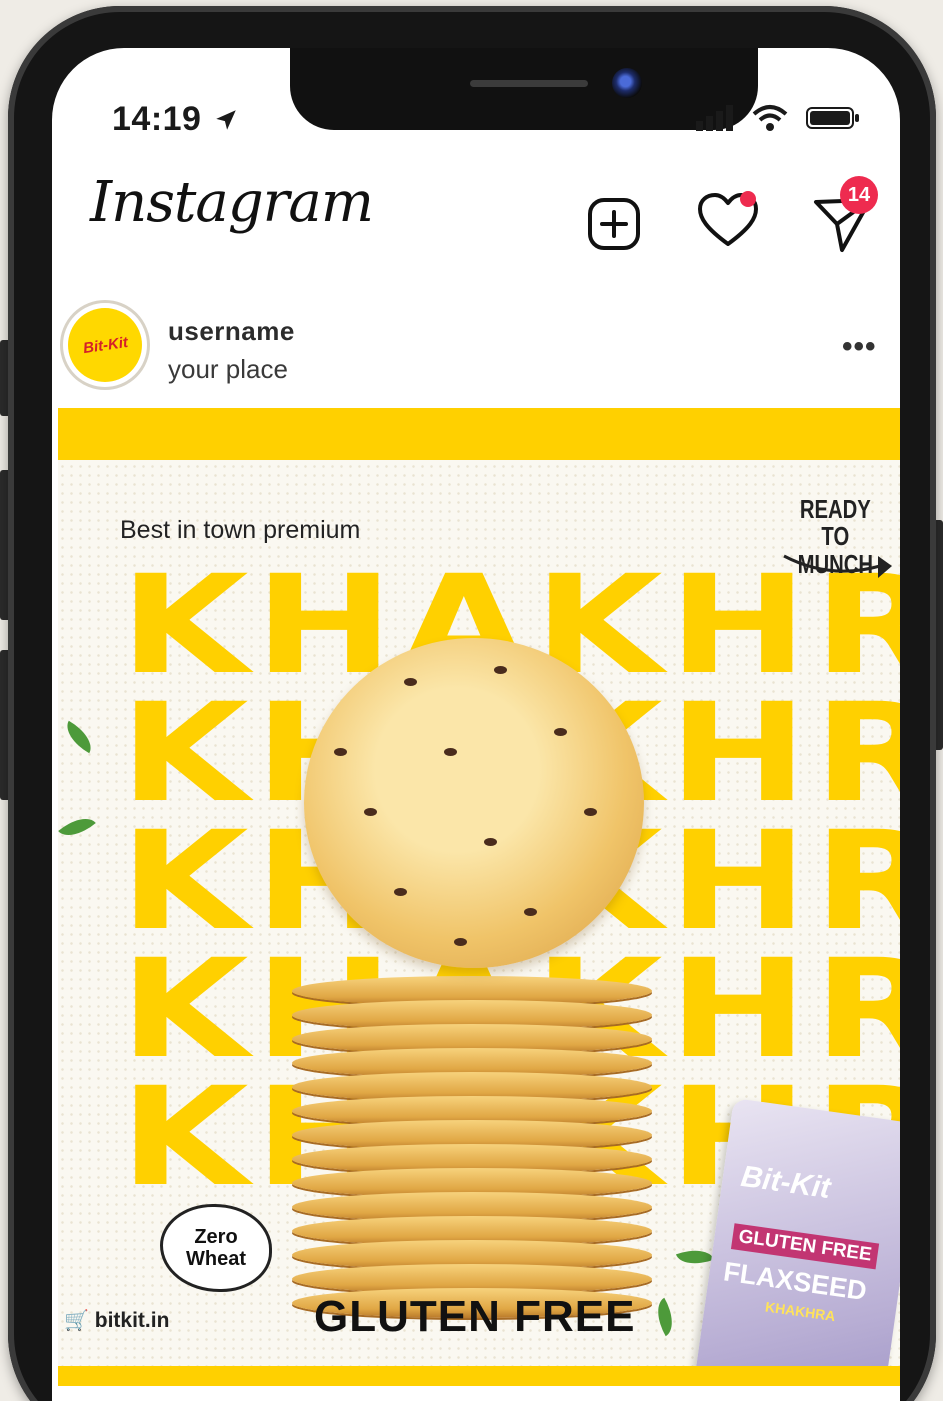 This screenshot has height=1401, width=943. I want to click on website-label: 🛒 bitkit.in, so click(116, 1320).